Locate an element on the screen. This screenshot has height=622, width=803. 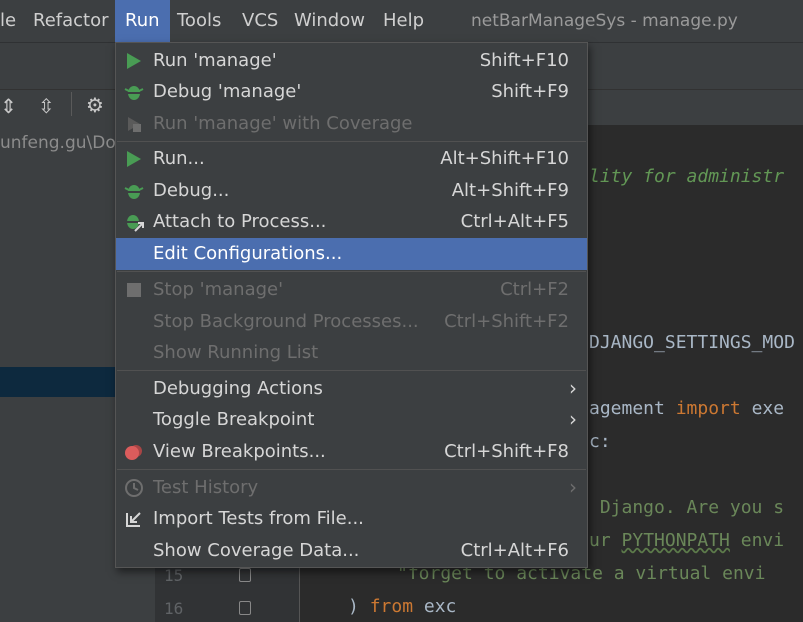
menu-item-shortcut: Shift+F10 is located at coordinates (524, 60).